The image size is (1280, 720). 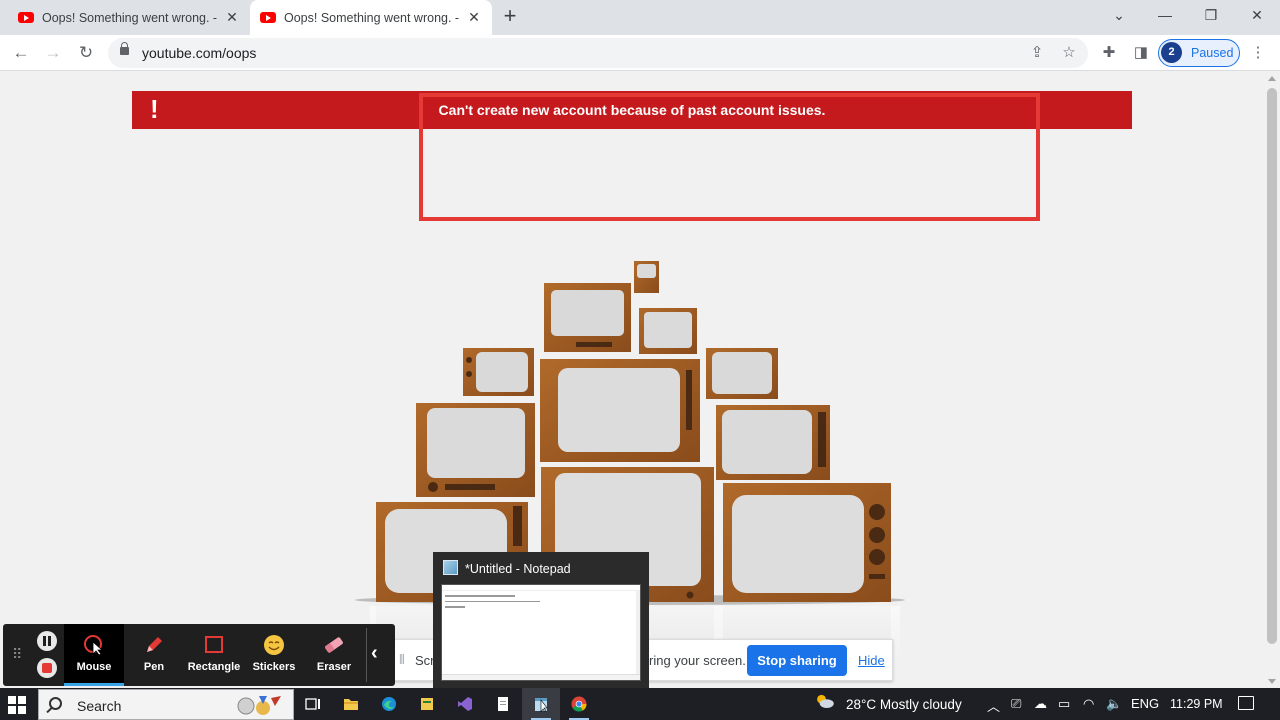 I want to click on back-arrow-icon: ←, so click(x=21, y=53).